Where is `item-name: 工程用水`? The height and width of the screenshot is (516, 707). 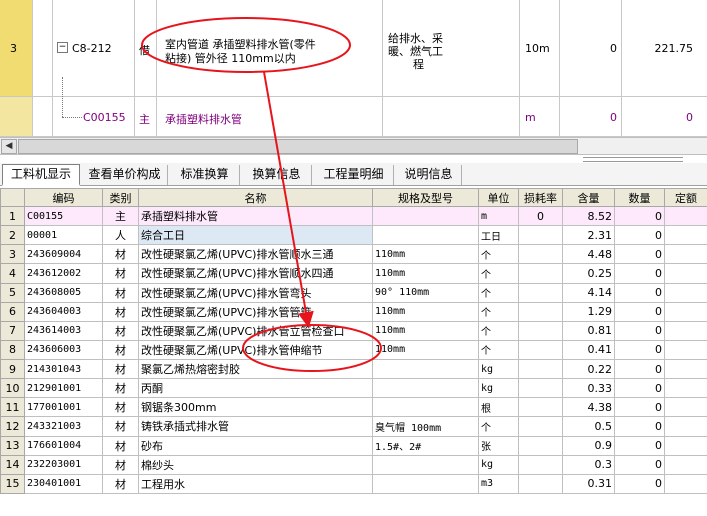 item-name: 工程用水 is located at coordinates (255, 484).